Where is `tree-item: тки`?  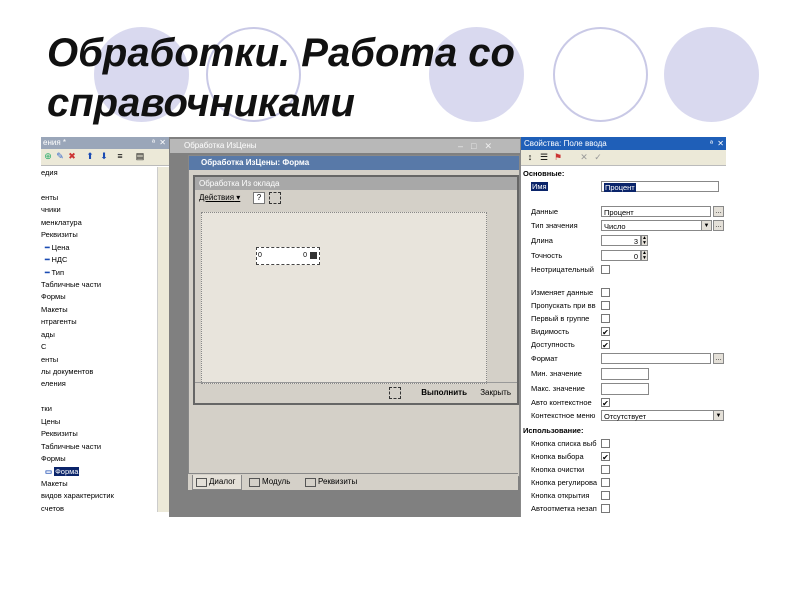 tree-item: тки is located at coordinates (103, 409).